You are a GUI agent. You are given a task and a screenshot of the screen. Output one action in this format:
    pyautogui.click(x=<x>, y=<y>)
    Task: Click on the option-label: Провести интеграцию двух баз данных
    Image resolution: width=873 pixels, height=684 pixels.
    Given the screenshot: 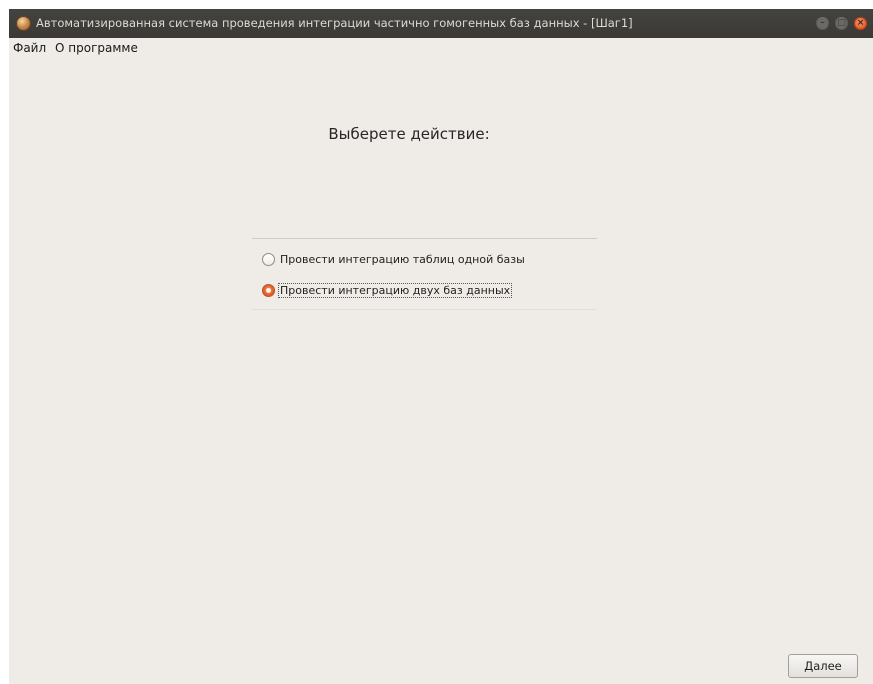 What is the action you would take?
    pyautogui.click(x=395, y=290)
    